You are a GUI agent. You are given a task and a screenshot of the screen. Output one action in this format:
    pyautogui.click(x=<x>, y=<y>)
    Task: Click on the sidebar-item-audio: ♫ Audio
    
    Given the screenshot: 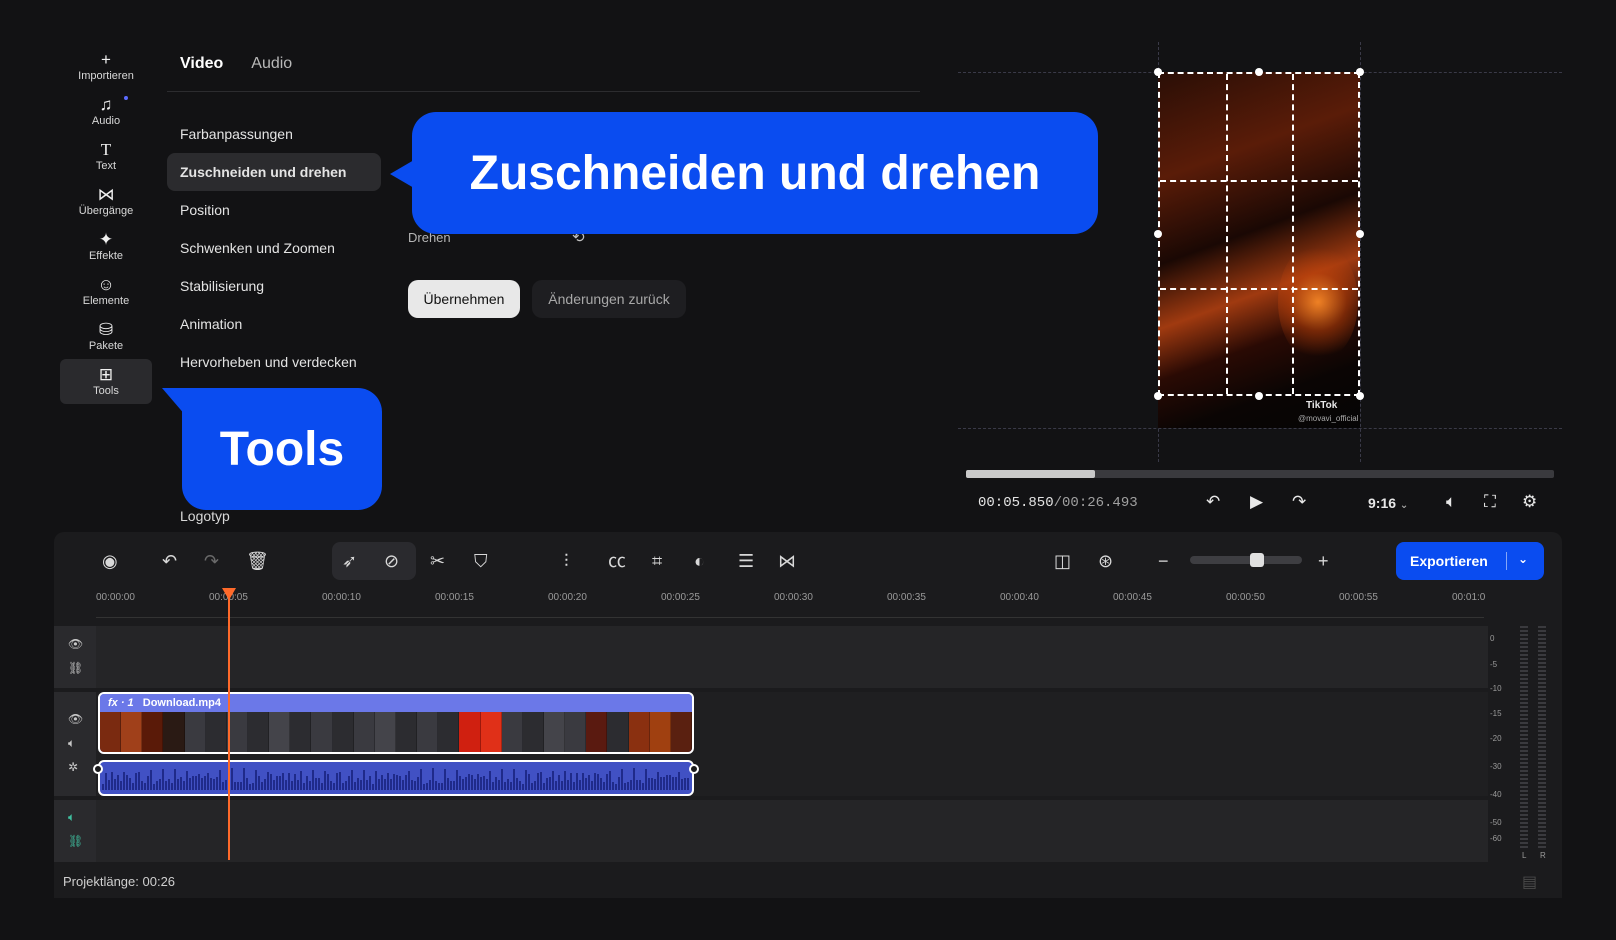 What is the action you would take?
    pyautogui.click(x=106, y=111)
    